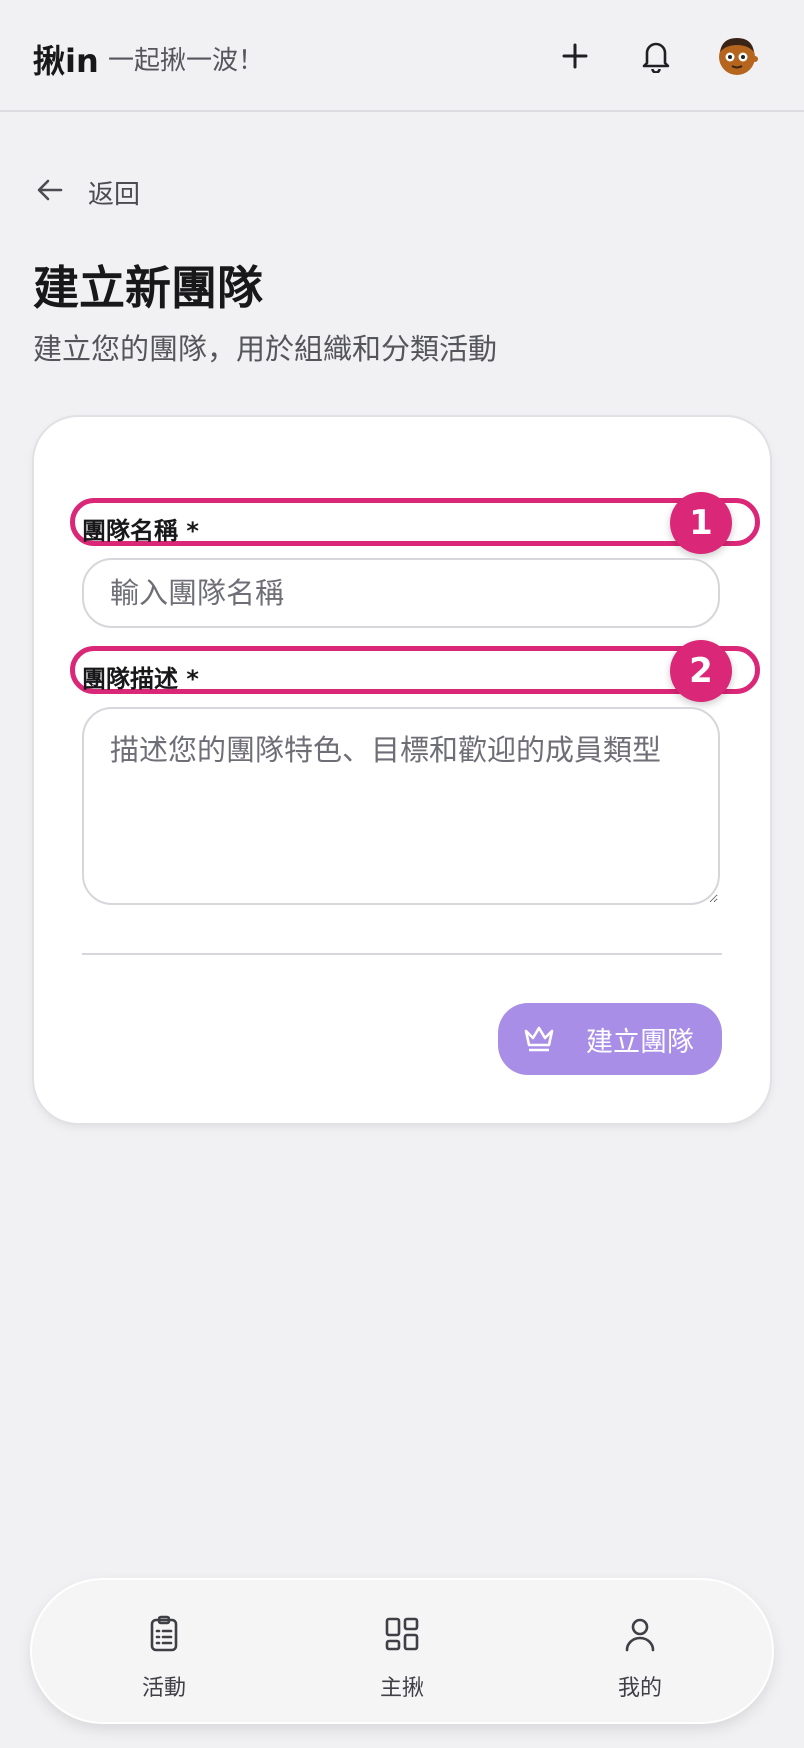 This screenshot has height=1748, width=804. Describe the element at coordinates (639, 1688) in the screenshot. I see `nav-label-profile: 我的` at that location.